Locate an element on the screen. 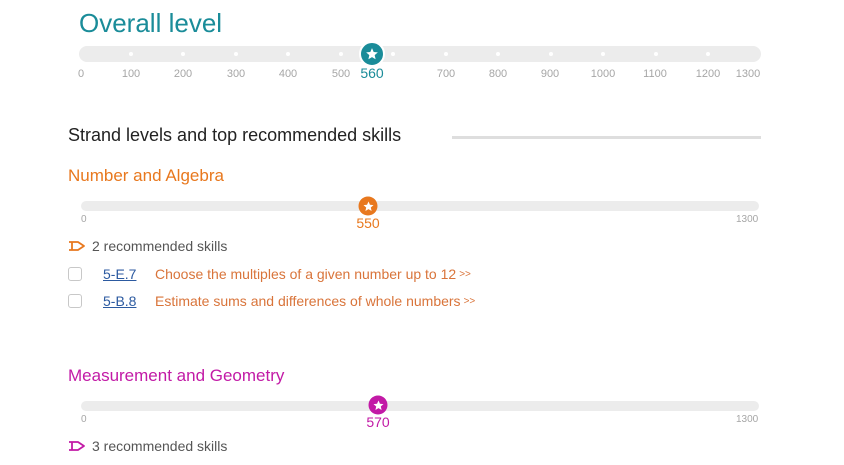  overall-level-value: 560 is located at coordinates (372, 73).